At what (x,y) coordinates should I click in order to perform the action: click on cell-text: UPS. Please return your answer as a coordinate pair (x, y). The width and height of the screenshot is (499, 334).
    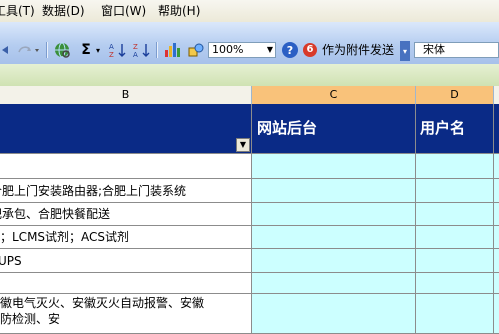
    Looking at the image, I should click on (11, 261).